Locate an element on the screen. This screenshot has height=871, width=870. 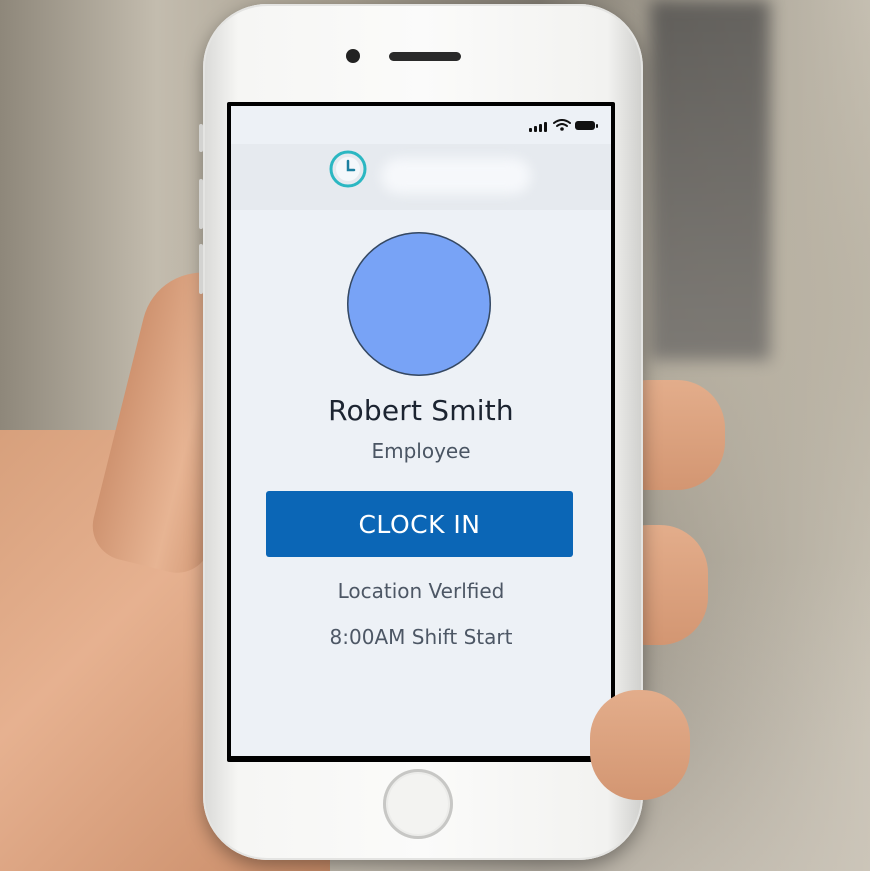
header-title-redacted is located at coordinates (456, 176).